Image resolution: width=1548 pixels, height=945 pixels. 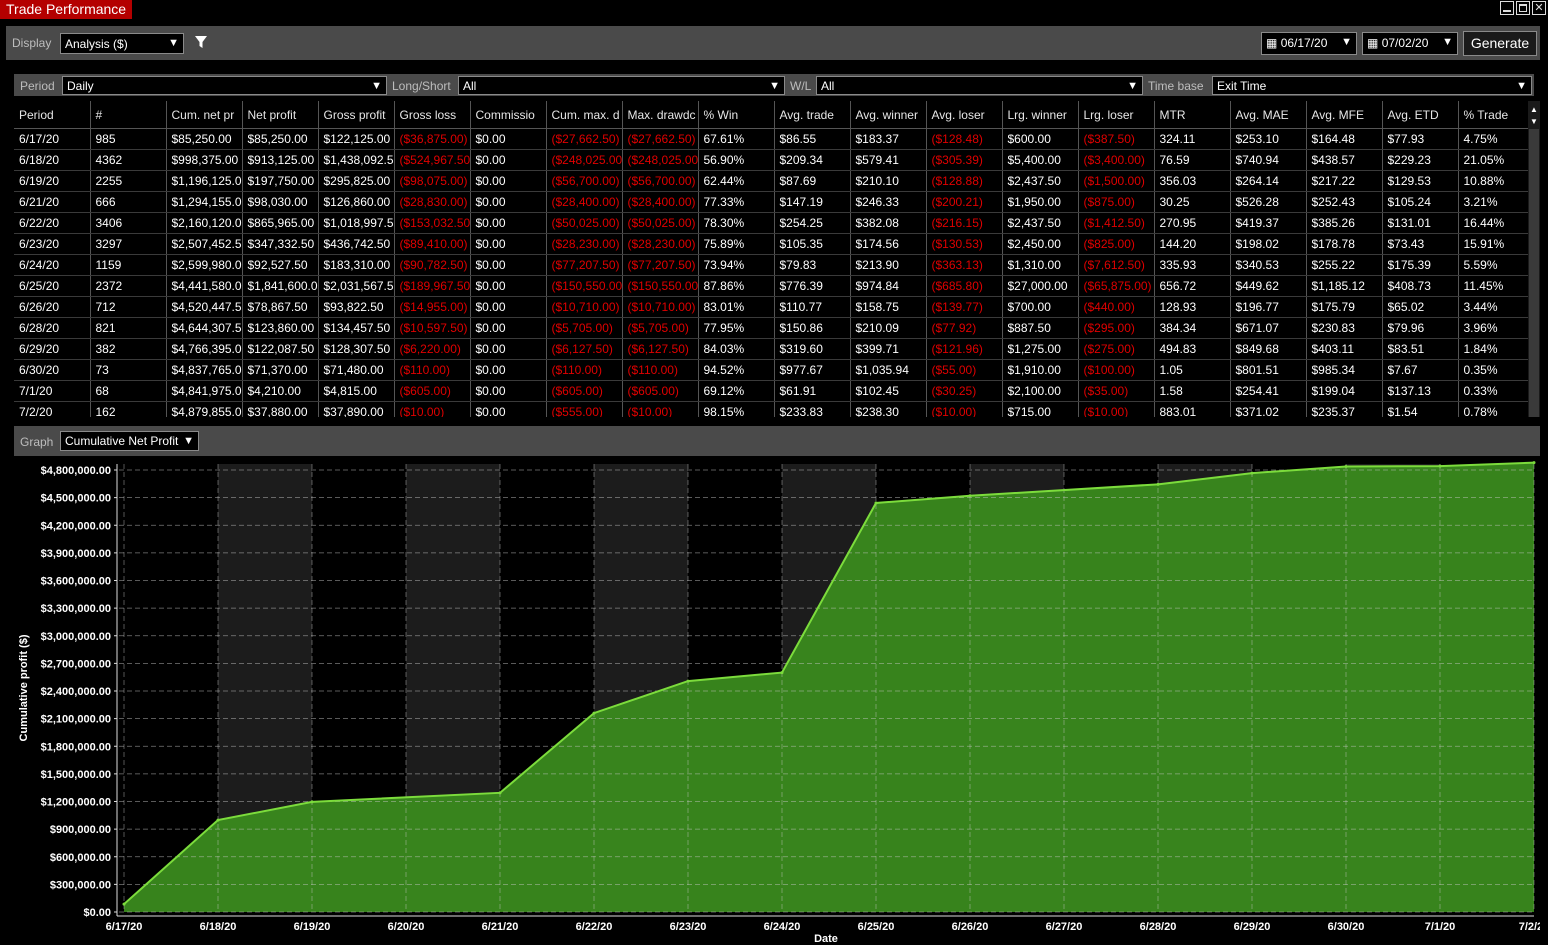 What do you see at coordinates (1534, 109) in the screenshot?
I see `scroll-up-icon: ▲` at bounding box center [1534, 109].